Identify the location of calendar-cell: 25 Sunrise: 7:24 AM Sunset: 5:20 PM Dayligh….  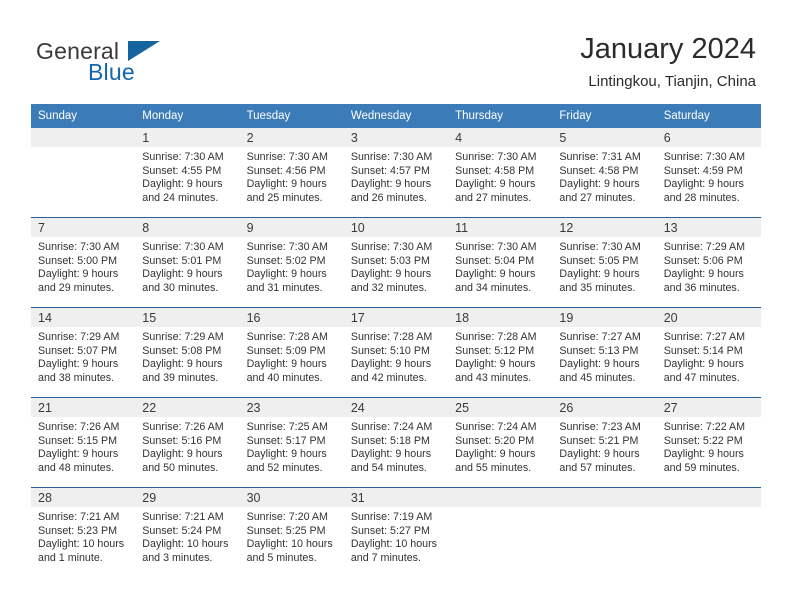
(500, 442).